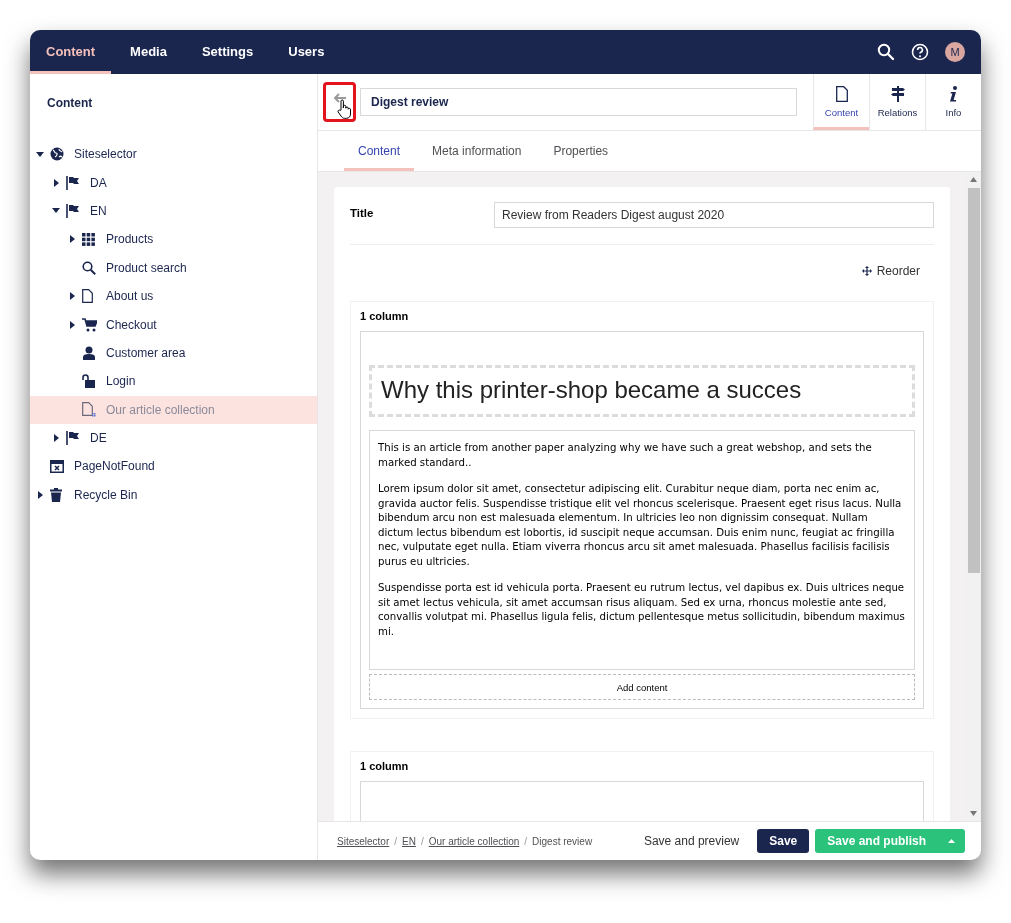  What do you see at coordinates (173, 296) in the screenshot?
I see `tree-item: About us` at bounding box center [173, 296].